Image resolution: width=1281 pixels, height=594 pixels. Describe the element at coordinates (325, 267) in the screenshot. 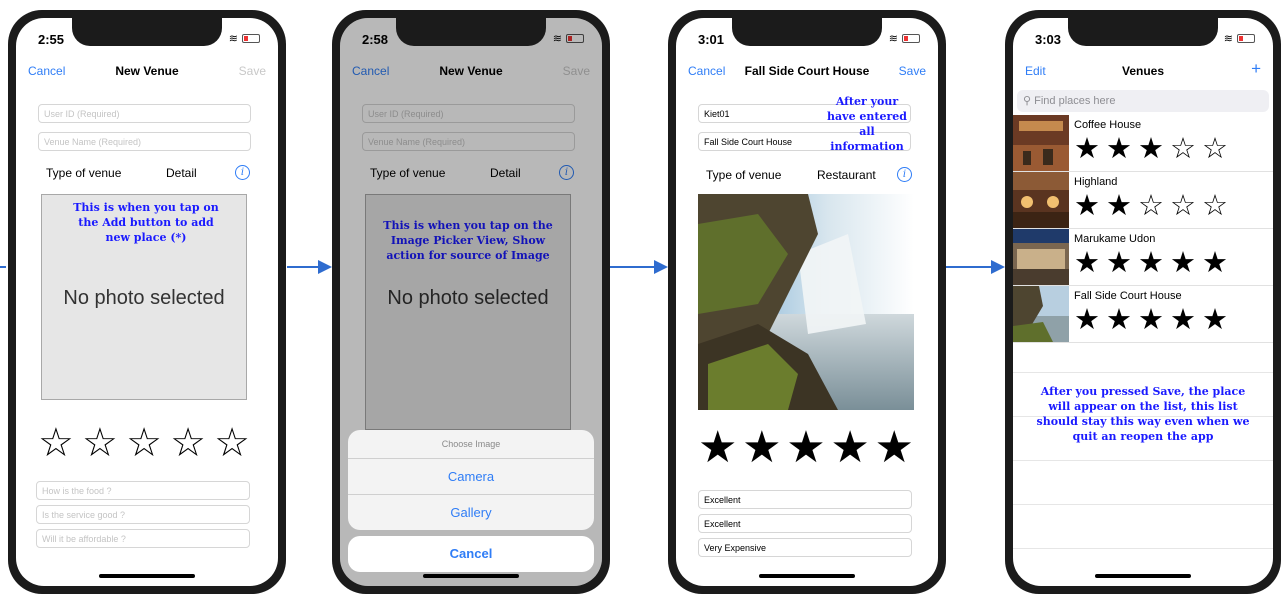

I see `flow-arrow-1-head` at that location.